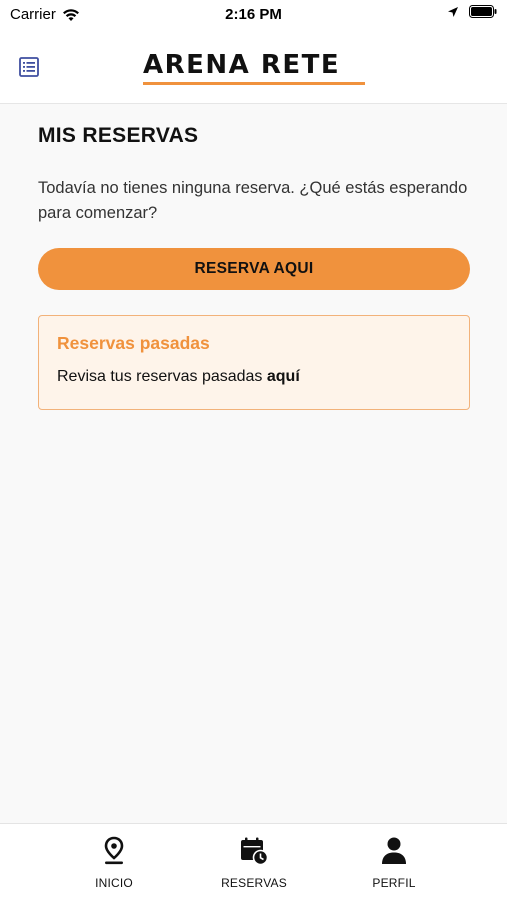 This screenshot has height=900, width=507. Describe the element at coordinates (254, 269) in the screenshot. I see `book-now-button: RESERVA AQUI` at that location.